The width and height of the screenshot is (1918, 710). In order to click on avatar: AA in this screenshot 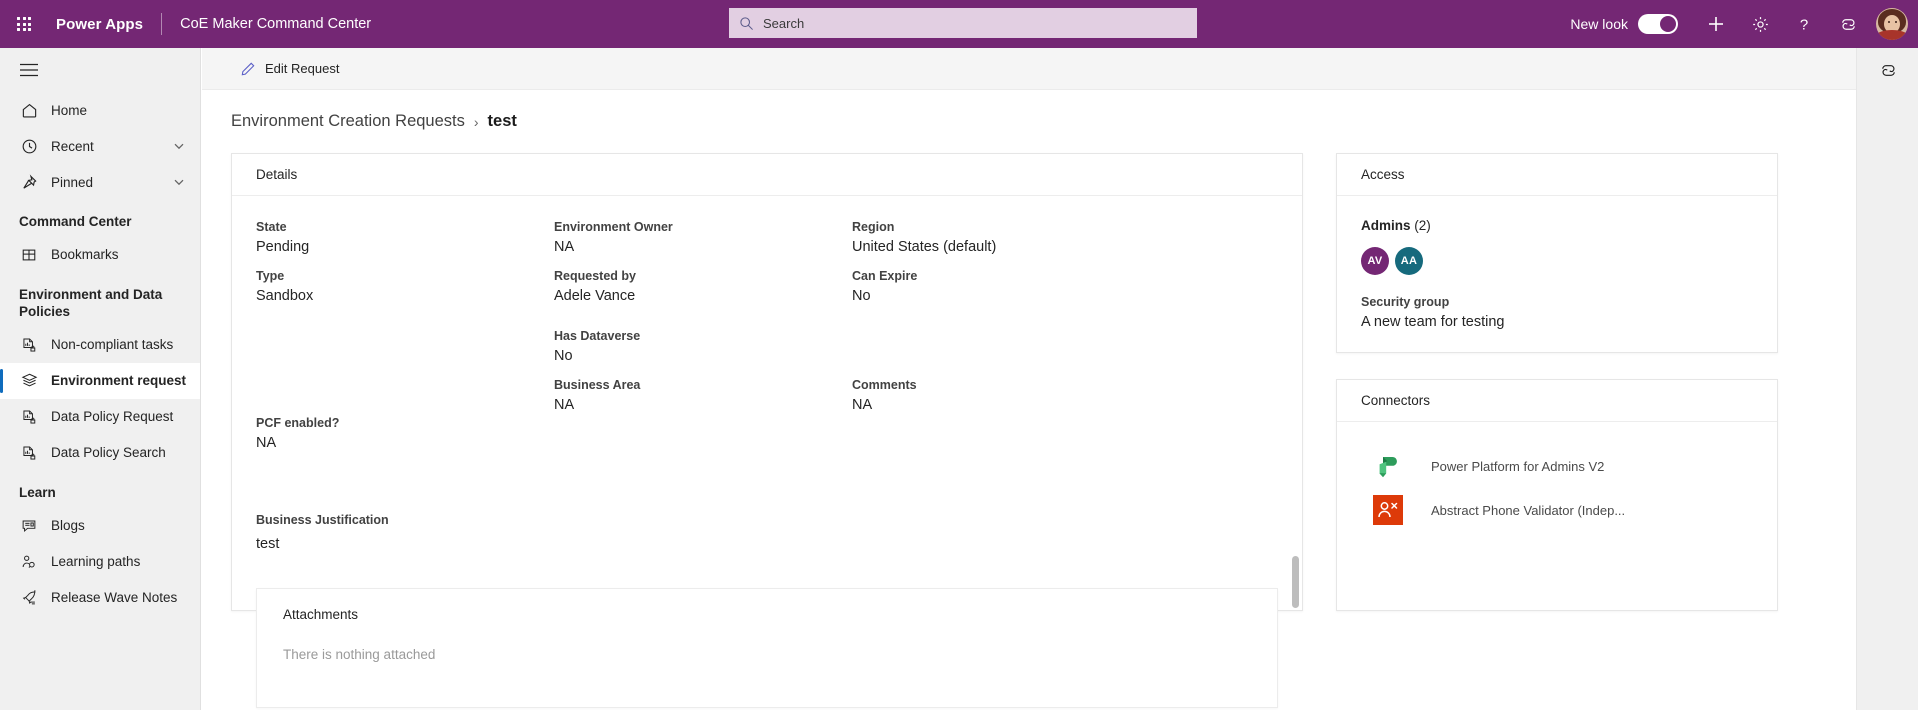, I will do `click(1409, 261)`.